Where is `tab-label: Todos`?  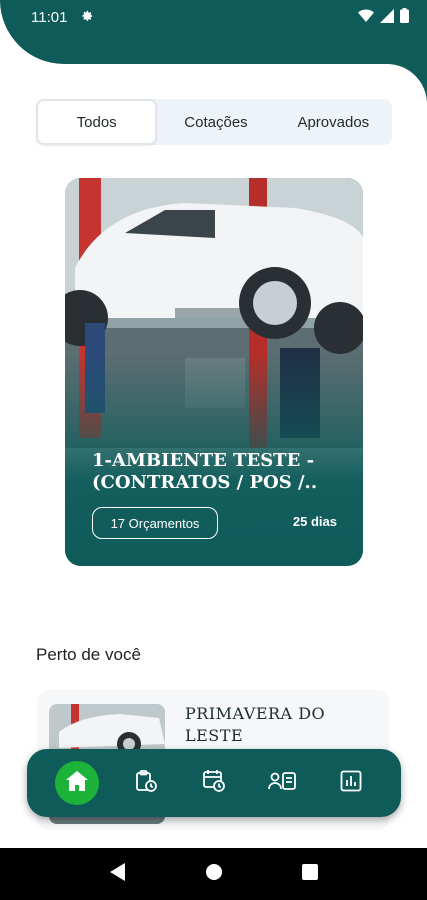 tab-label: Todos is located at coordinates (96, 122).